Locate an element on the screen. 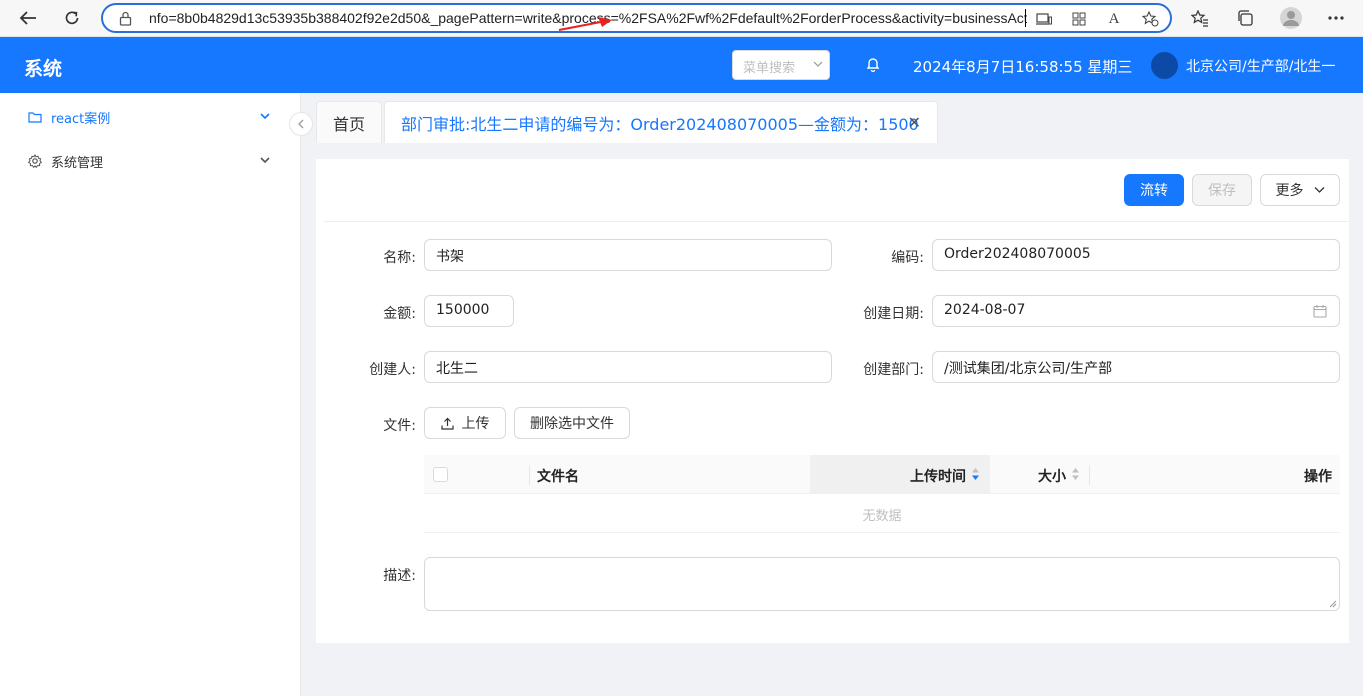 Image resolution: width=1363 pixels, height=696 pixels. chevron-left-icon is located at coordinates (301, 124).